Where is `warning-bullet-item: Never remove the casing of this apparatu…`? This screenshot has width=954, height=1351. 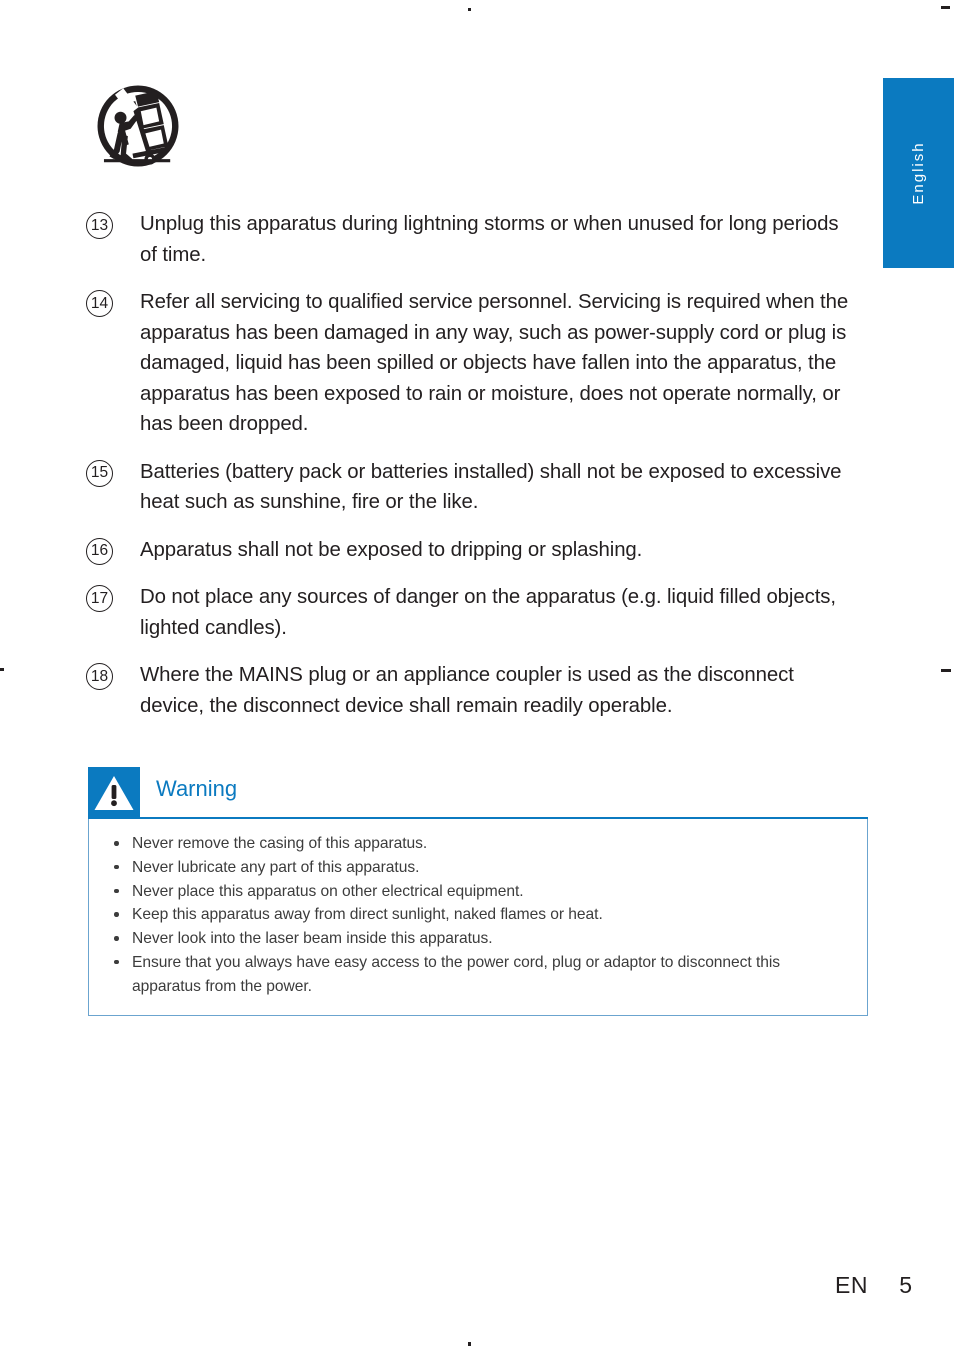
warning-bullet-item: Never remove the casing of this apparatu… is located at coordinates (478, 844).